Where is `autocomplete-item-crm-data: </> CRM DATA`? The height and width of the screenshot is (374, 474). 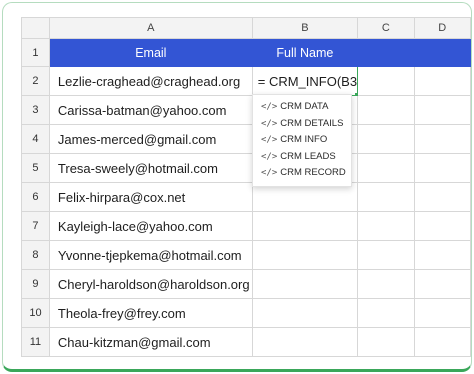 autocomplete-item-crm-data: </> CRM DATA is located at coordinates (302, 107).